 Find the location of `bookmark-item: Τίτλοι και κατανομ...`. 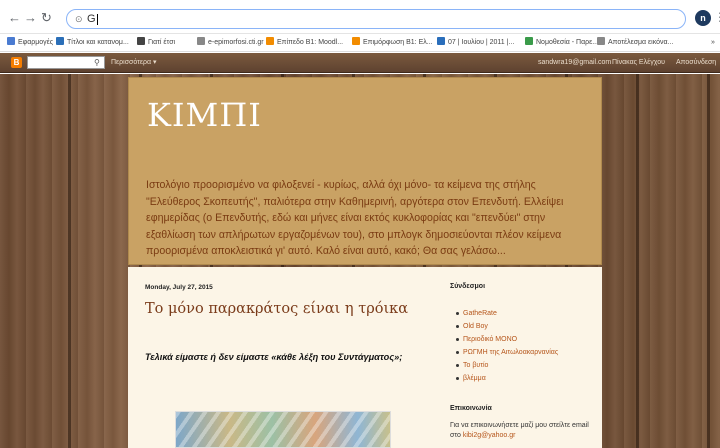

bookmark-item: Τίτλοι και κατανομ... is located at coordinates (92, 42).